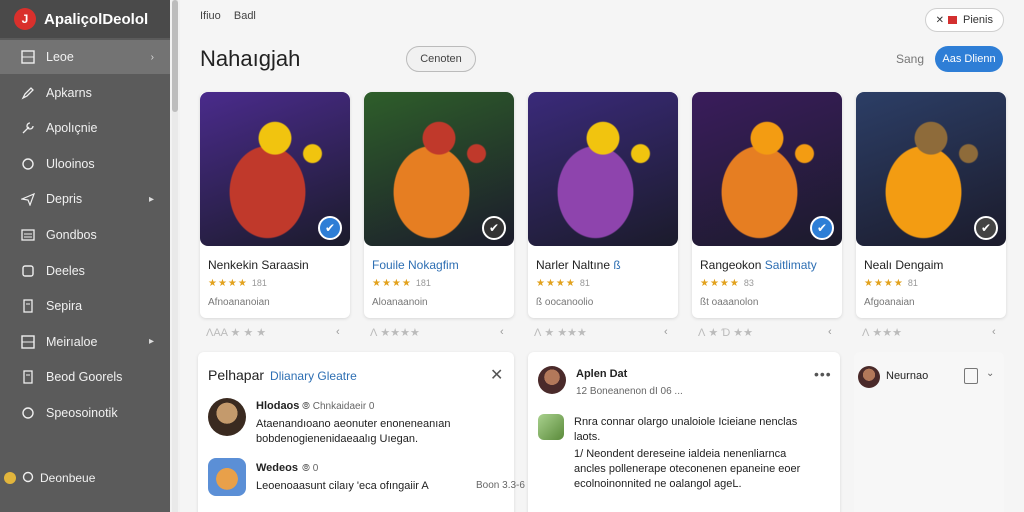 This screenshot has height=512, width=1024. Describe the element at coordinates (28, 478) in the screenshot. I see `power-icon` at that location.